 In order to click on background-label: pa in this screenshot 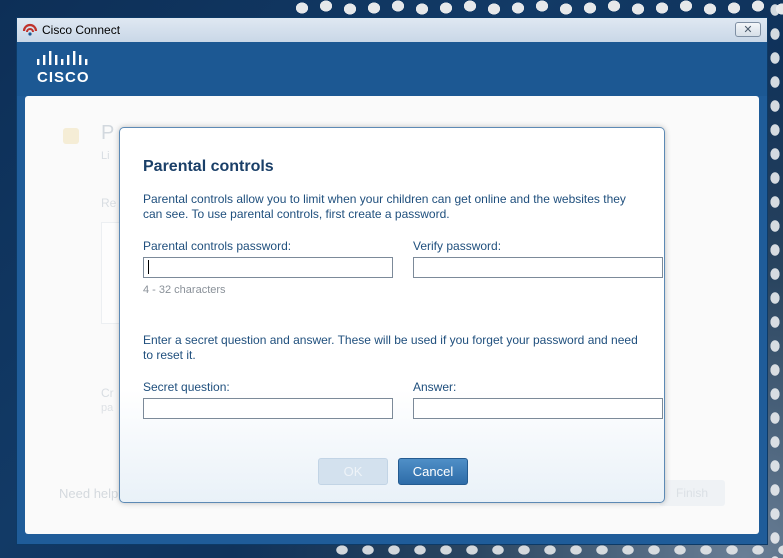, I will do `click(107, 408)`.